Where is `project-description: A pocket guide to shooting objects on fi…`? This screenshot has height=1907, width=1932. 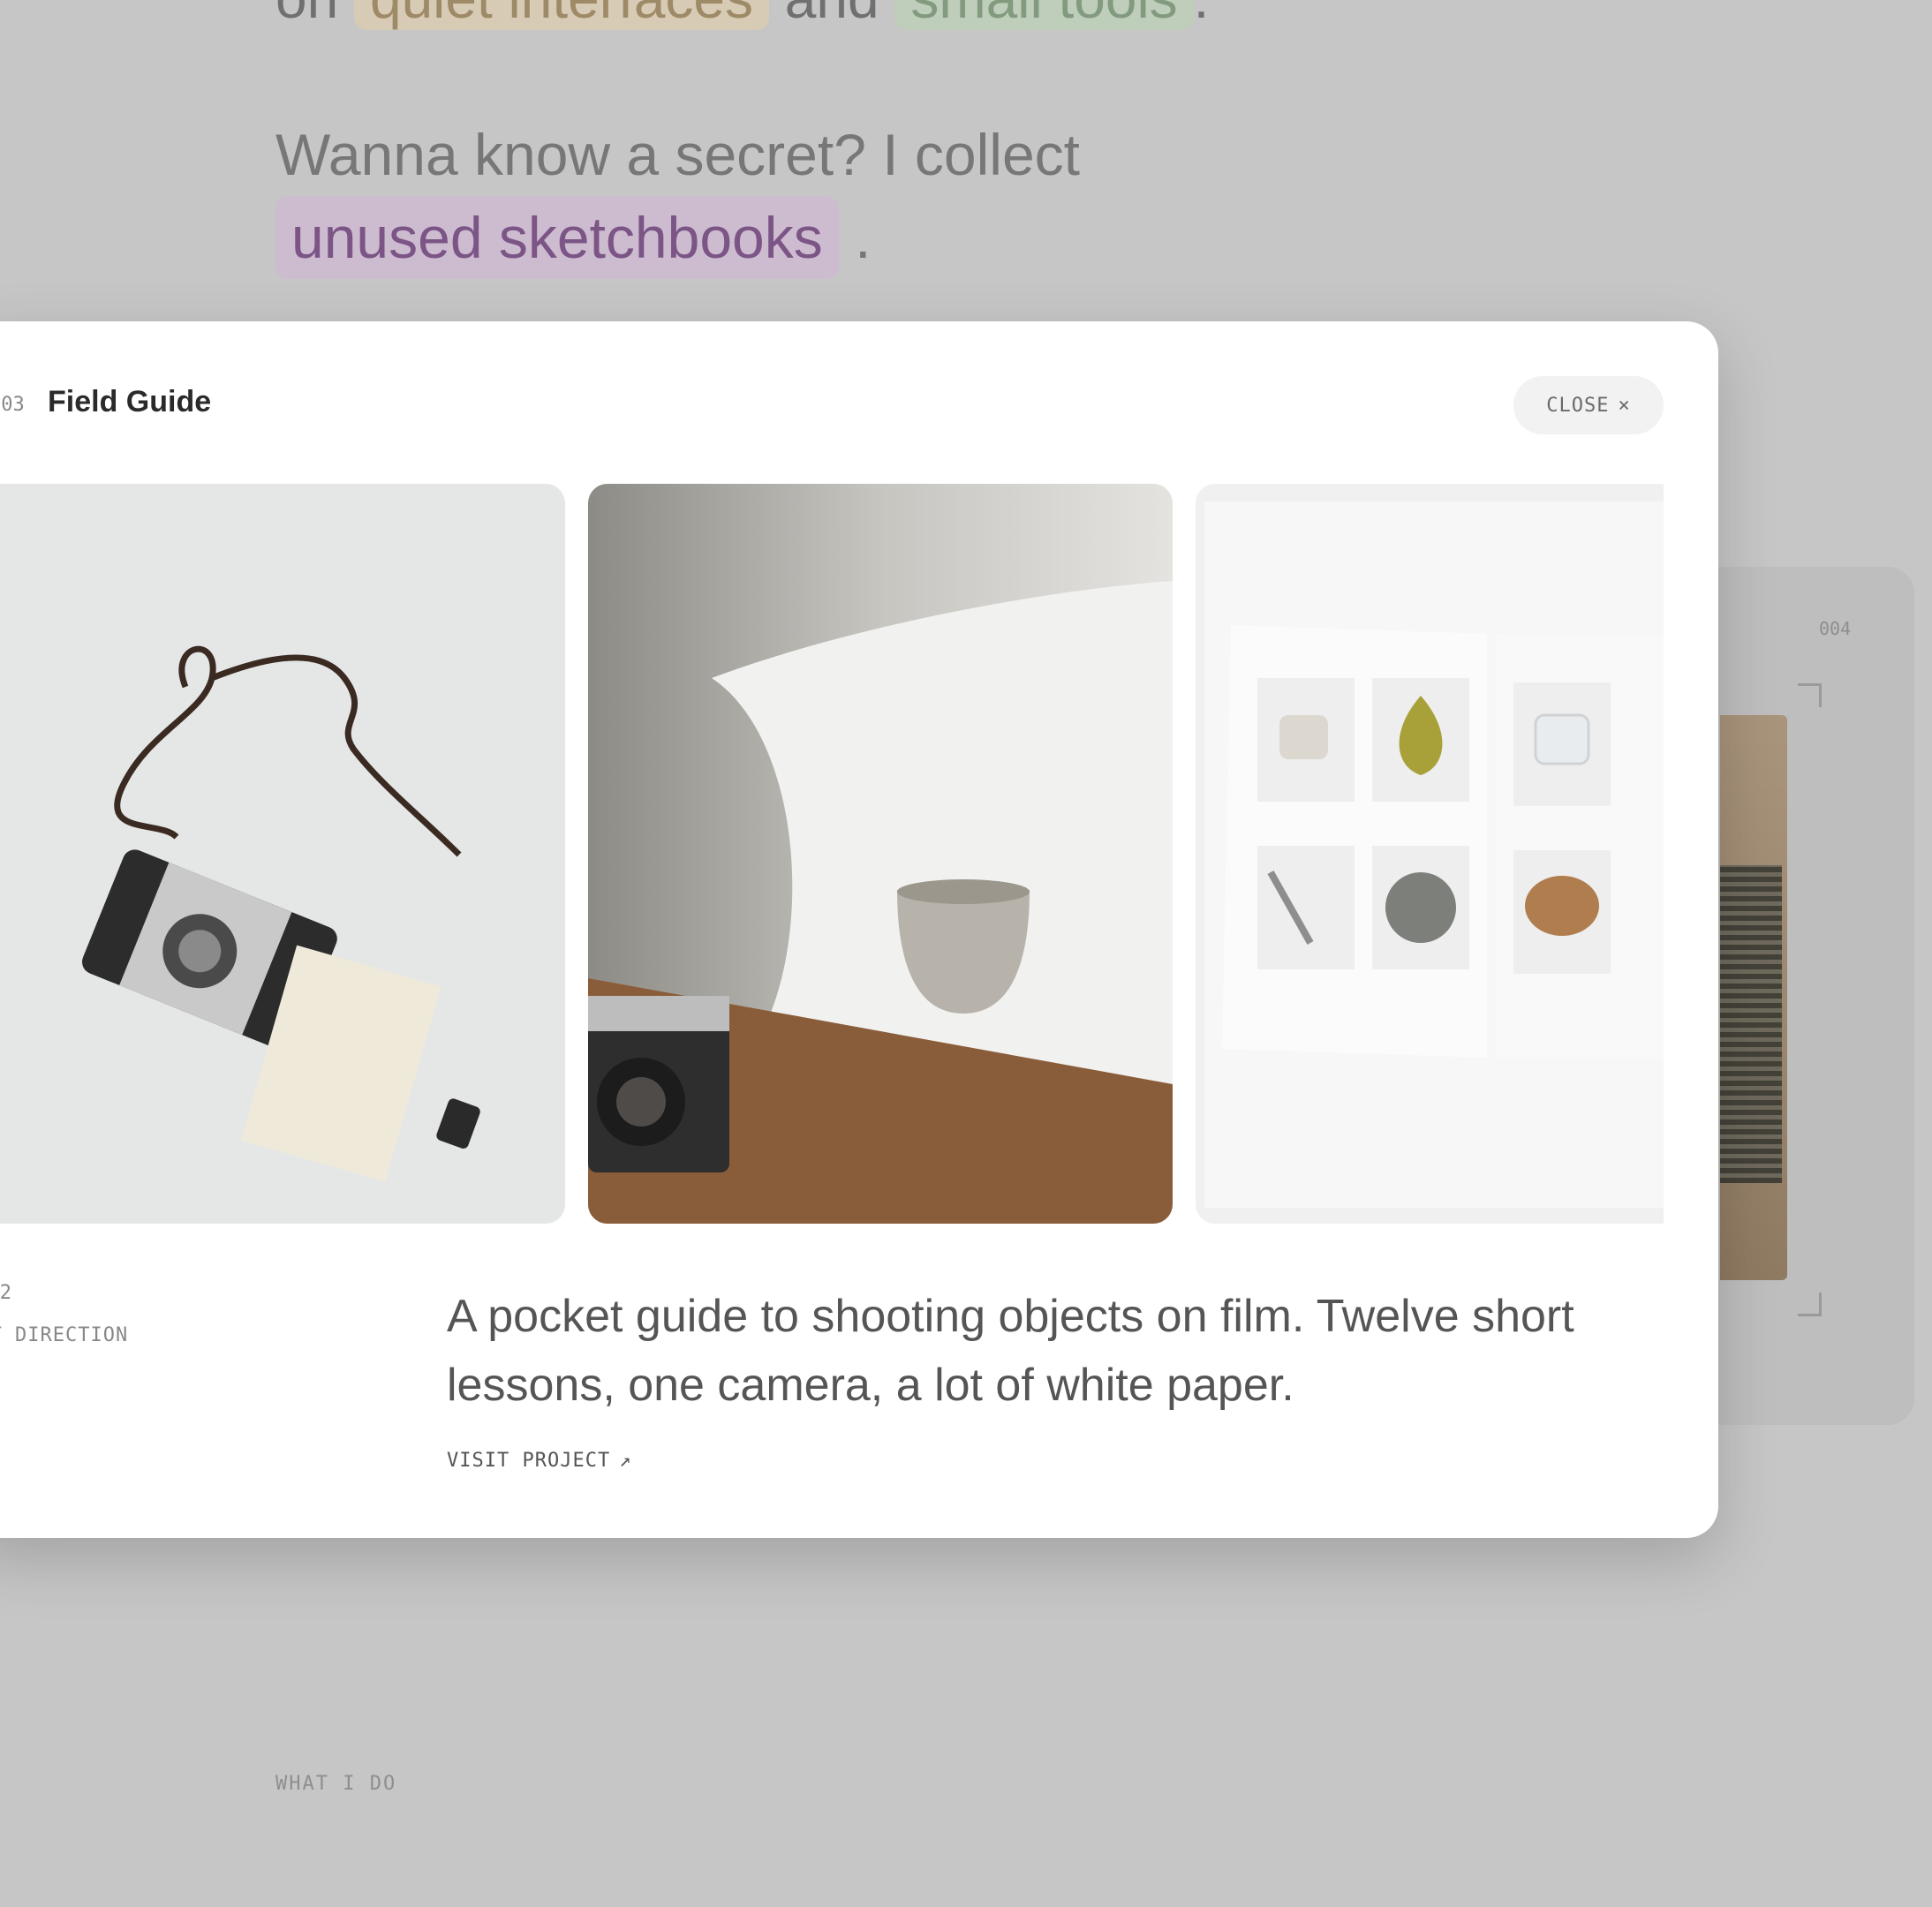 project-description: A pocket guide to shooting objects on fi… is located at coordinates (1010, 1351).